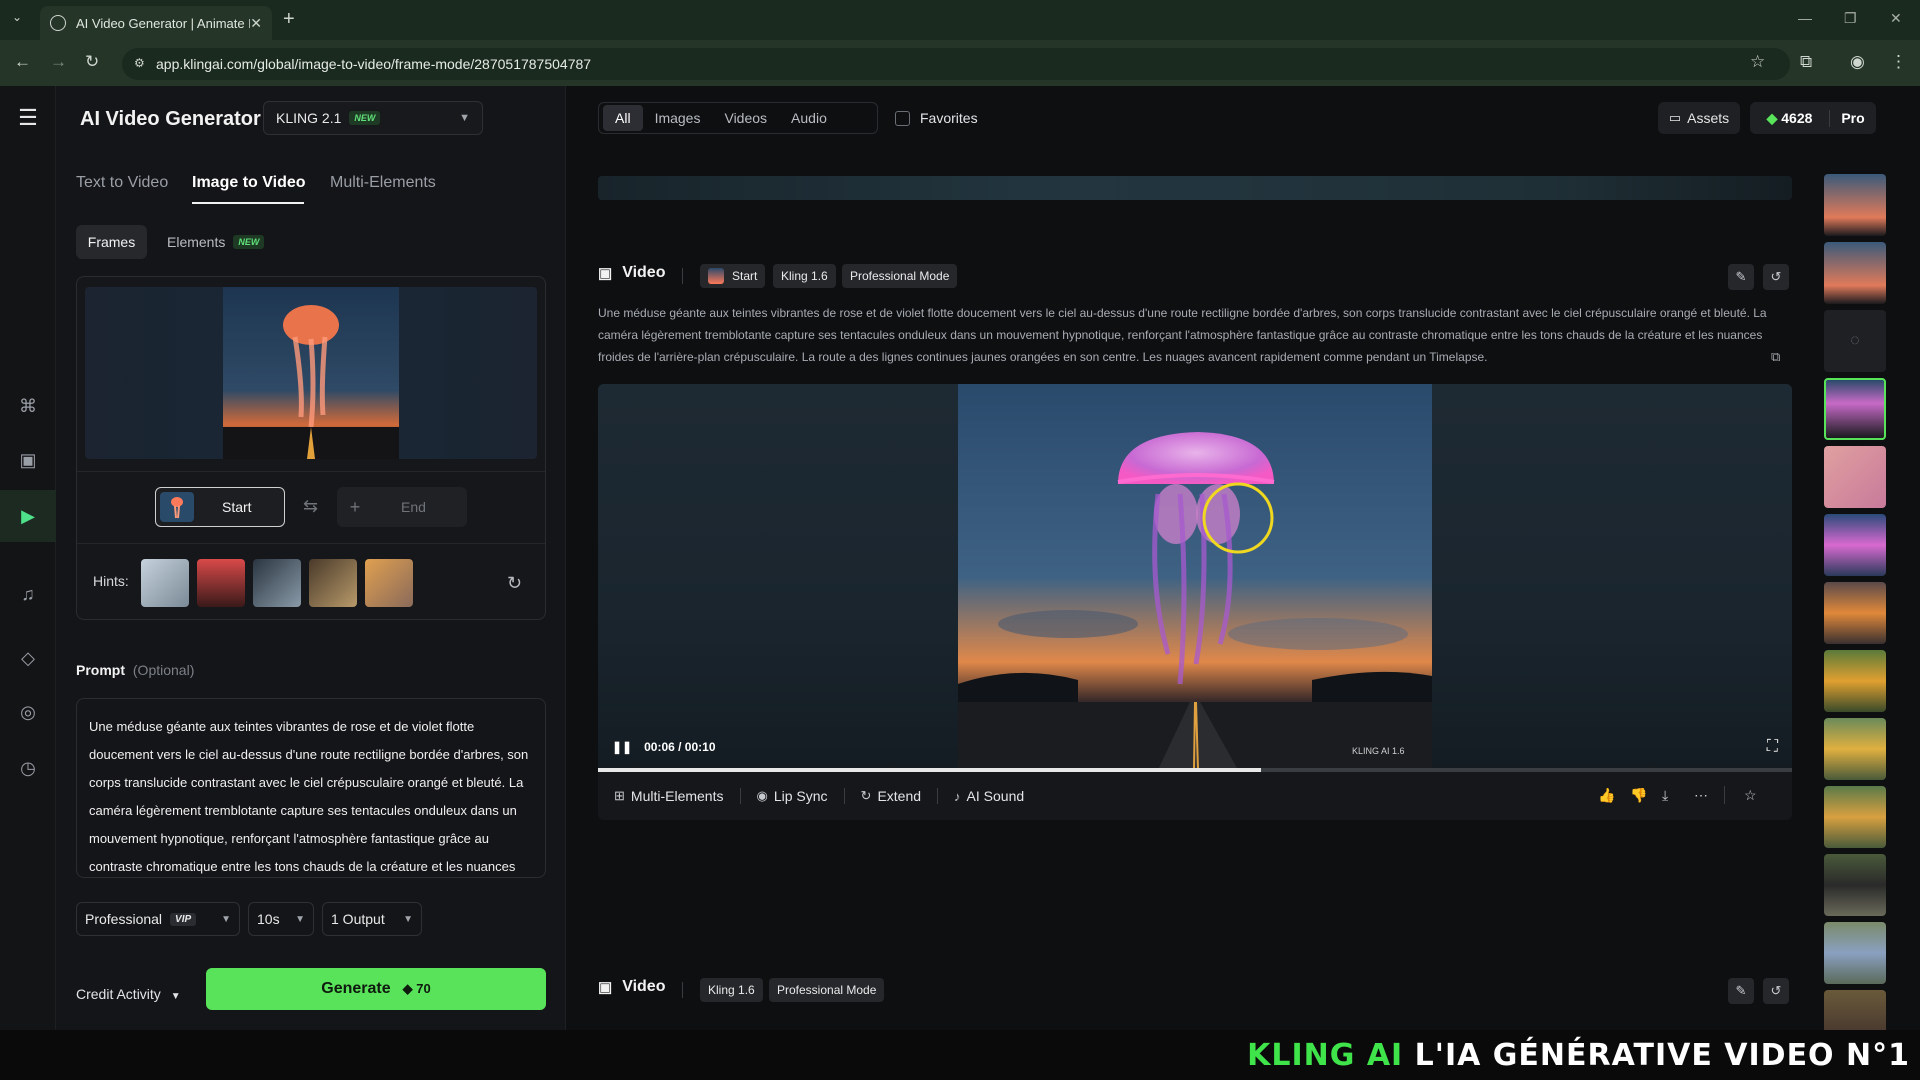 This screenshot has height=1080, width=1920. What do you see at coordinates (220, 507) in the screenshot?
I see `start-frame-button: Start` at bounding box center [220, 507].